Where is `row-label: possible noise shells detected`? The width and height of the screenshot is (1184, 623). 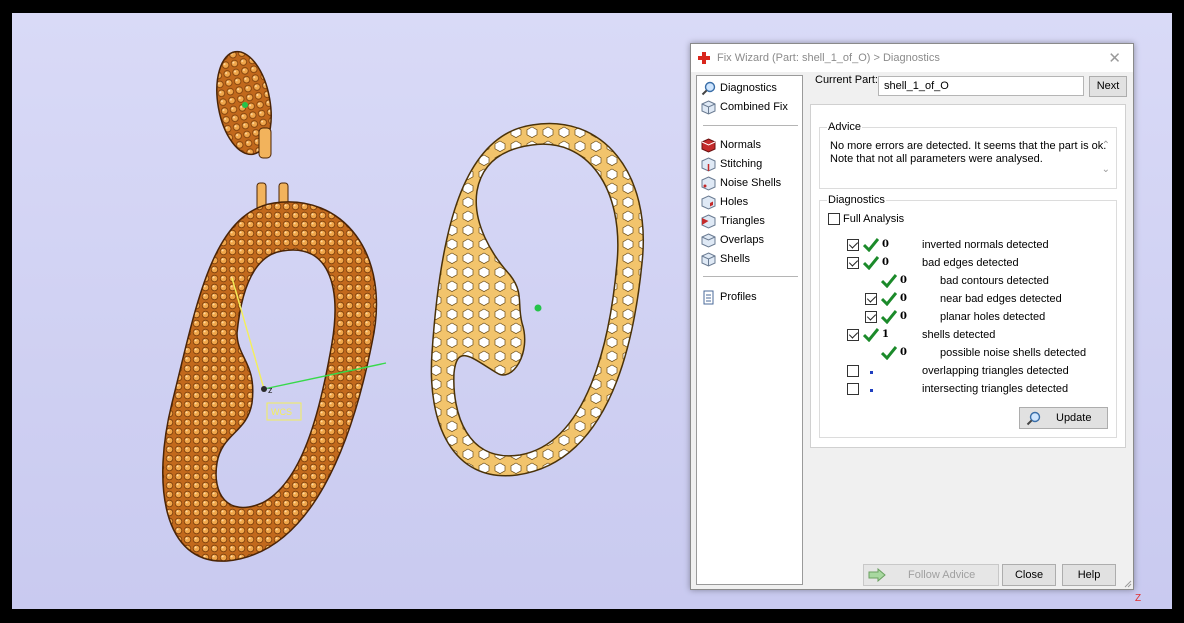 row-label: possible noise shells detected is located at coordinates (1013, 353).